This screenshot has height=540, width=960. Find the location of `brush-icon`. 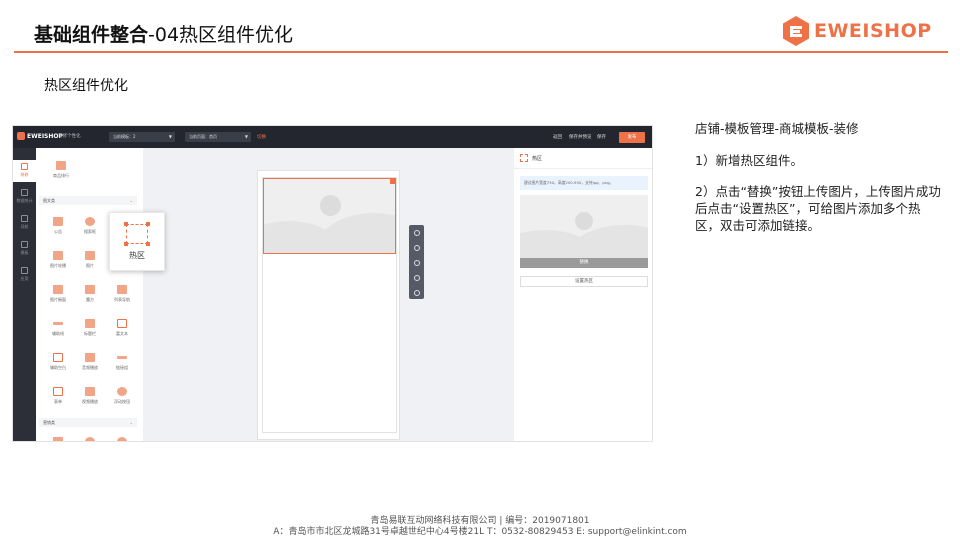

brush-icon is located at coordinates (24, 166).